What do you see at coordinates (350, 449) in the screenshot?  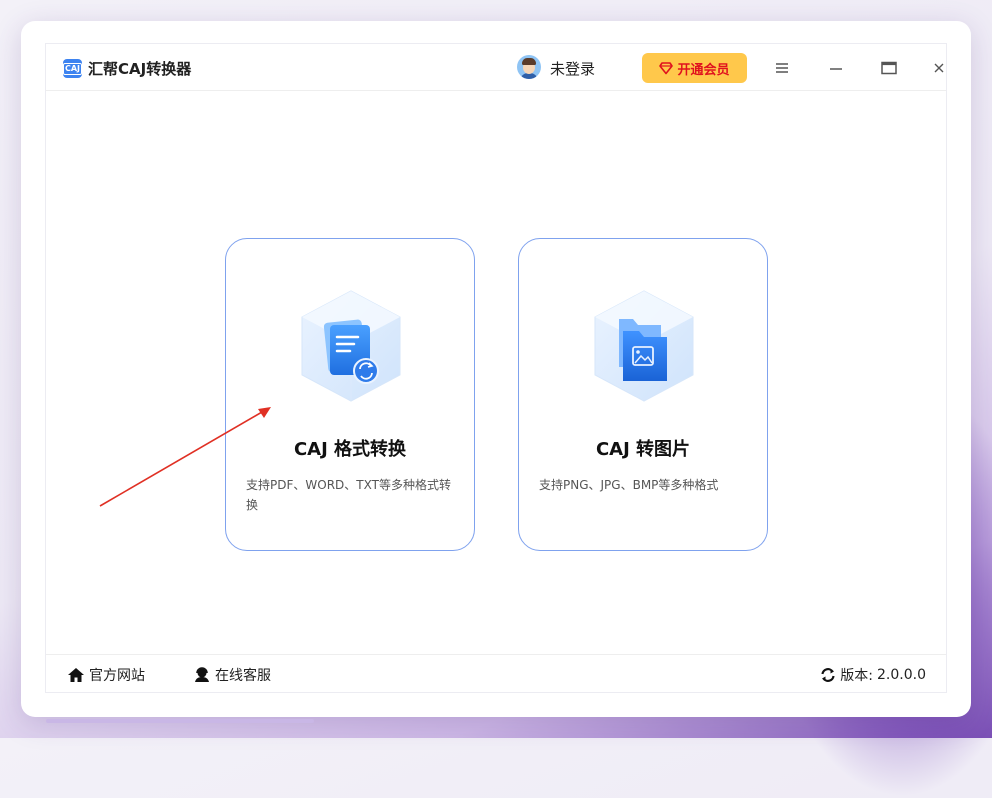 I see `card-title: CAJ 格式转换` at bounding box center [350, 449].